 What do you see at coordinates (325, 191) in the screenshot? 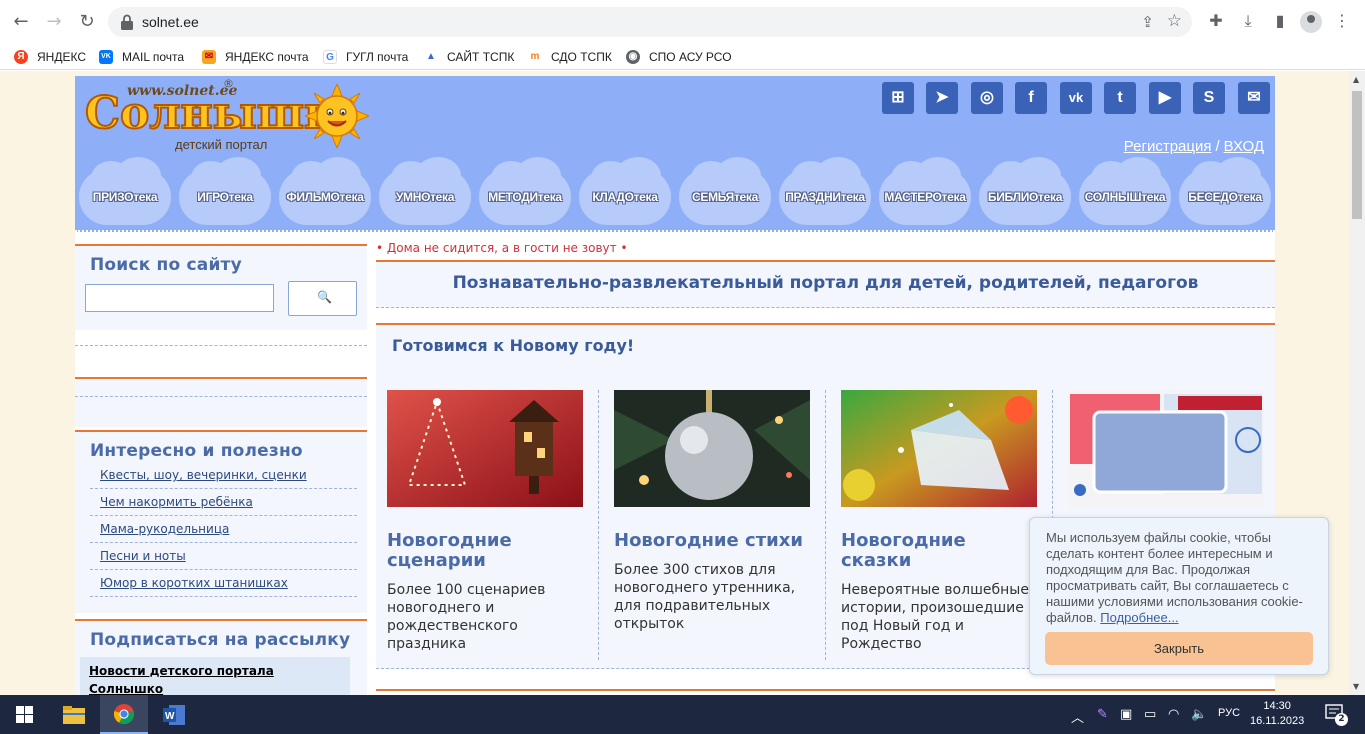
I see `menu-item-filmoteka: ФИЛЬМОтека` at bounding box center [325, 191].